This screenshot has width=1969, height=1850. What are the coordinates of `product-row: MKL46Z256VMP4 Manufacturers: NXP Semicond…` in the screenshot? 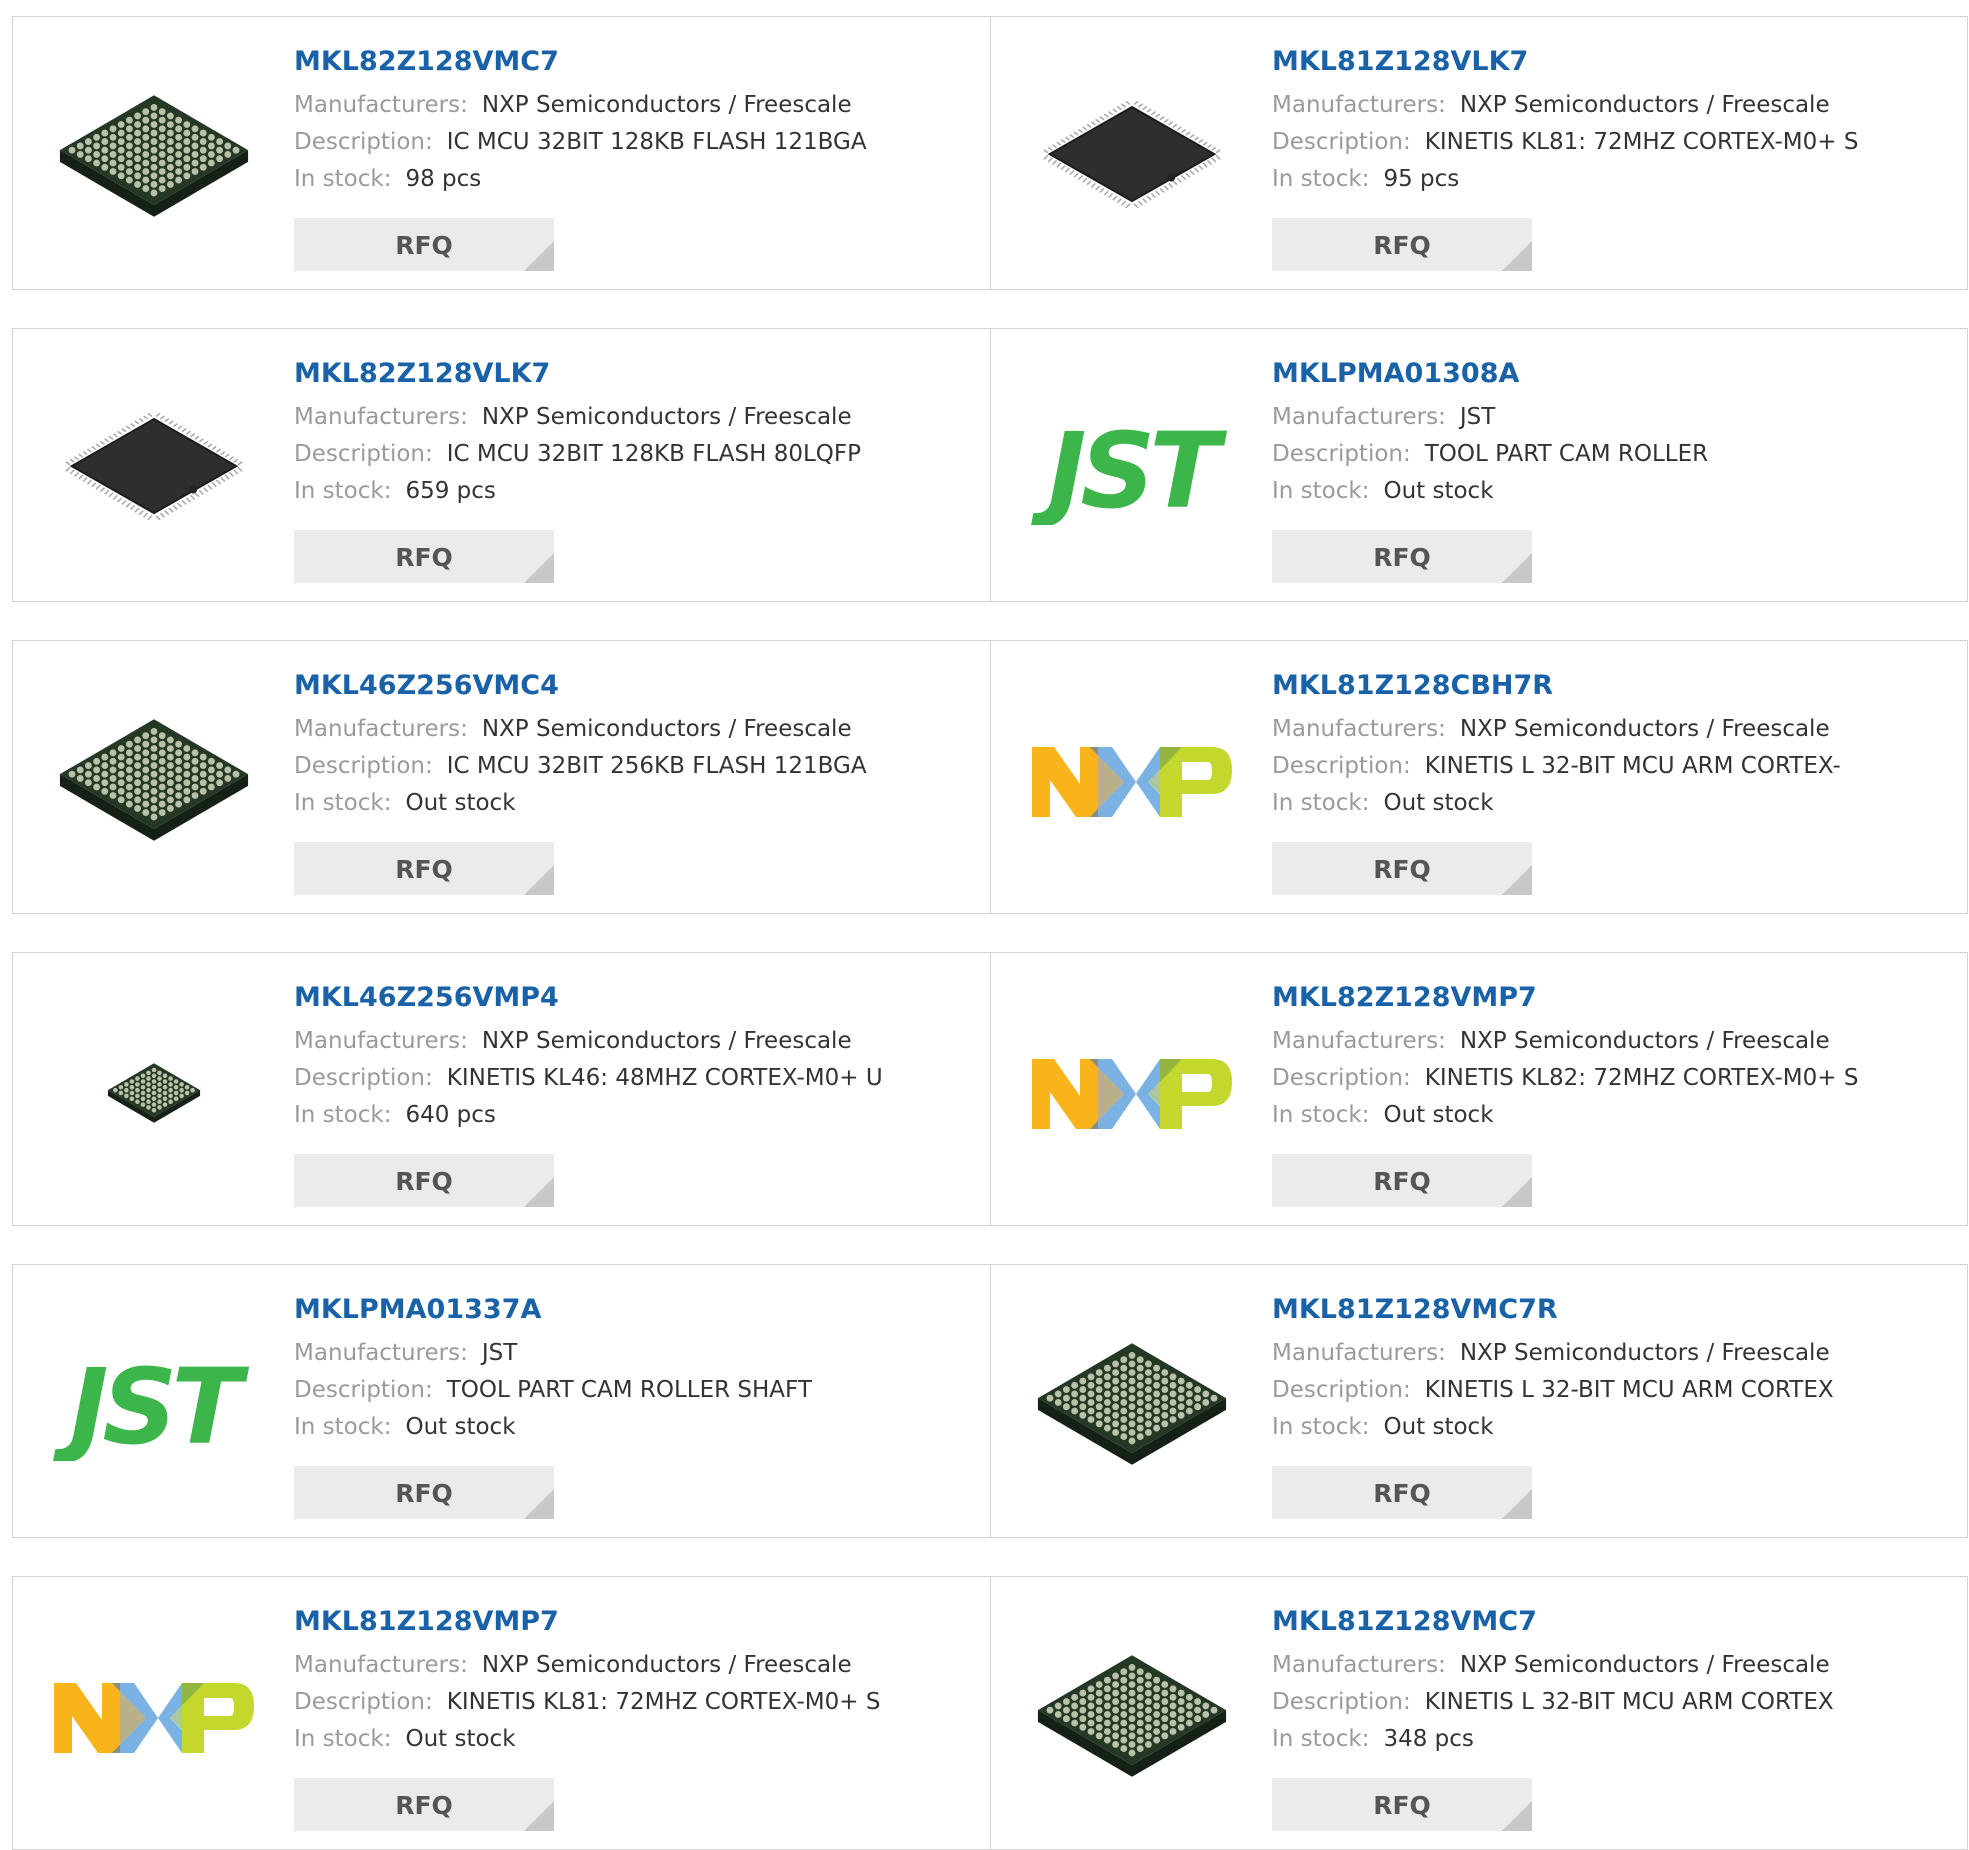 It's located at (990, 1089).